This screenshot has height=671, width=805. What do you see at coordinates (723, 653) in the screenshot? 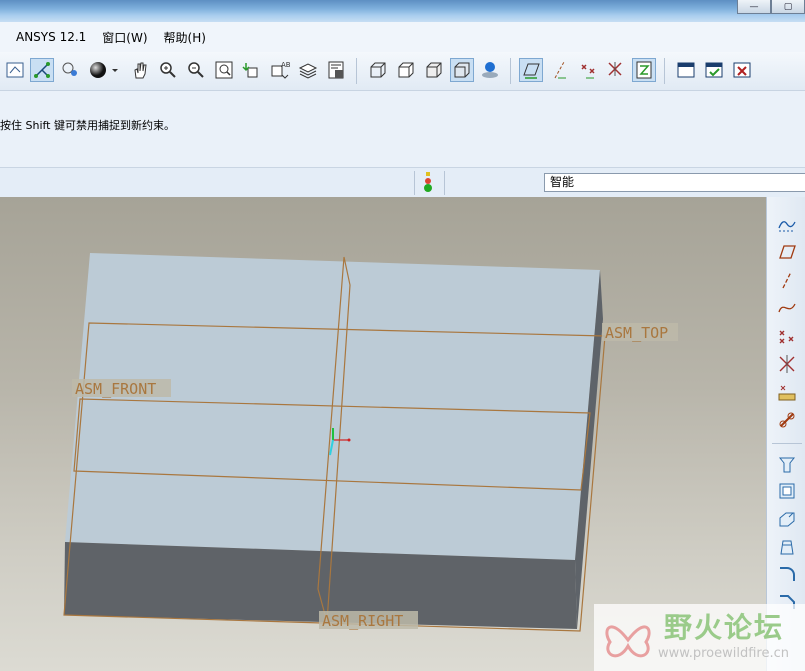
I see `watermark-url: www.proewildfire.cn` at bounding box center [723, 653].